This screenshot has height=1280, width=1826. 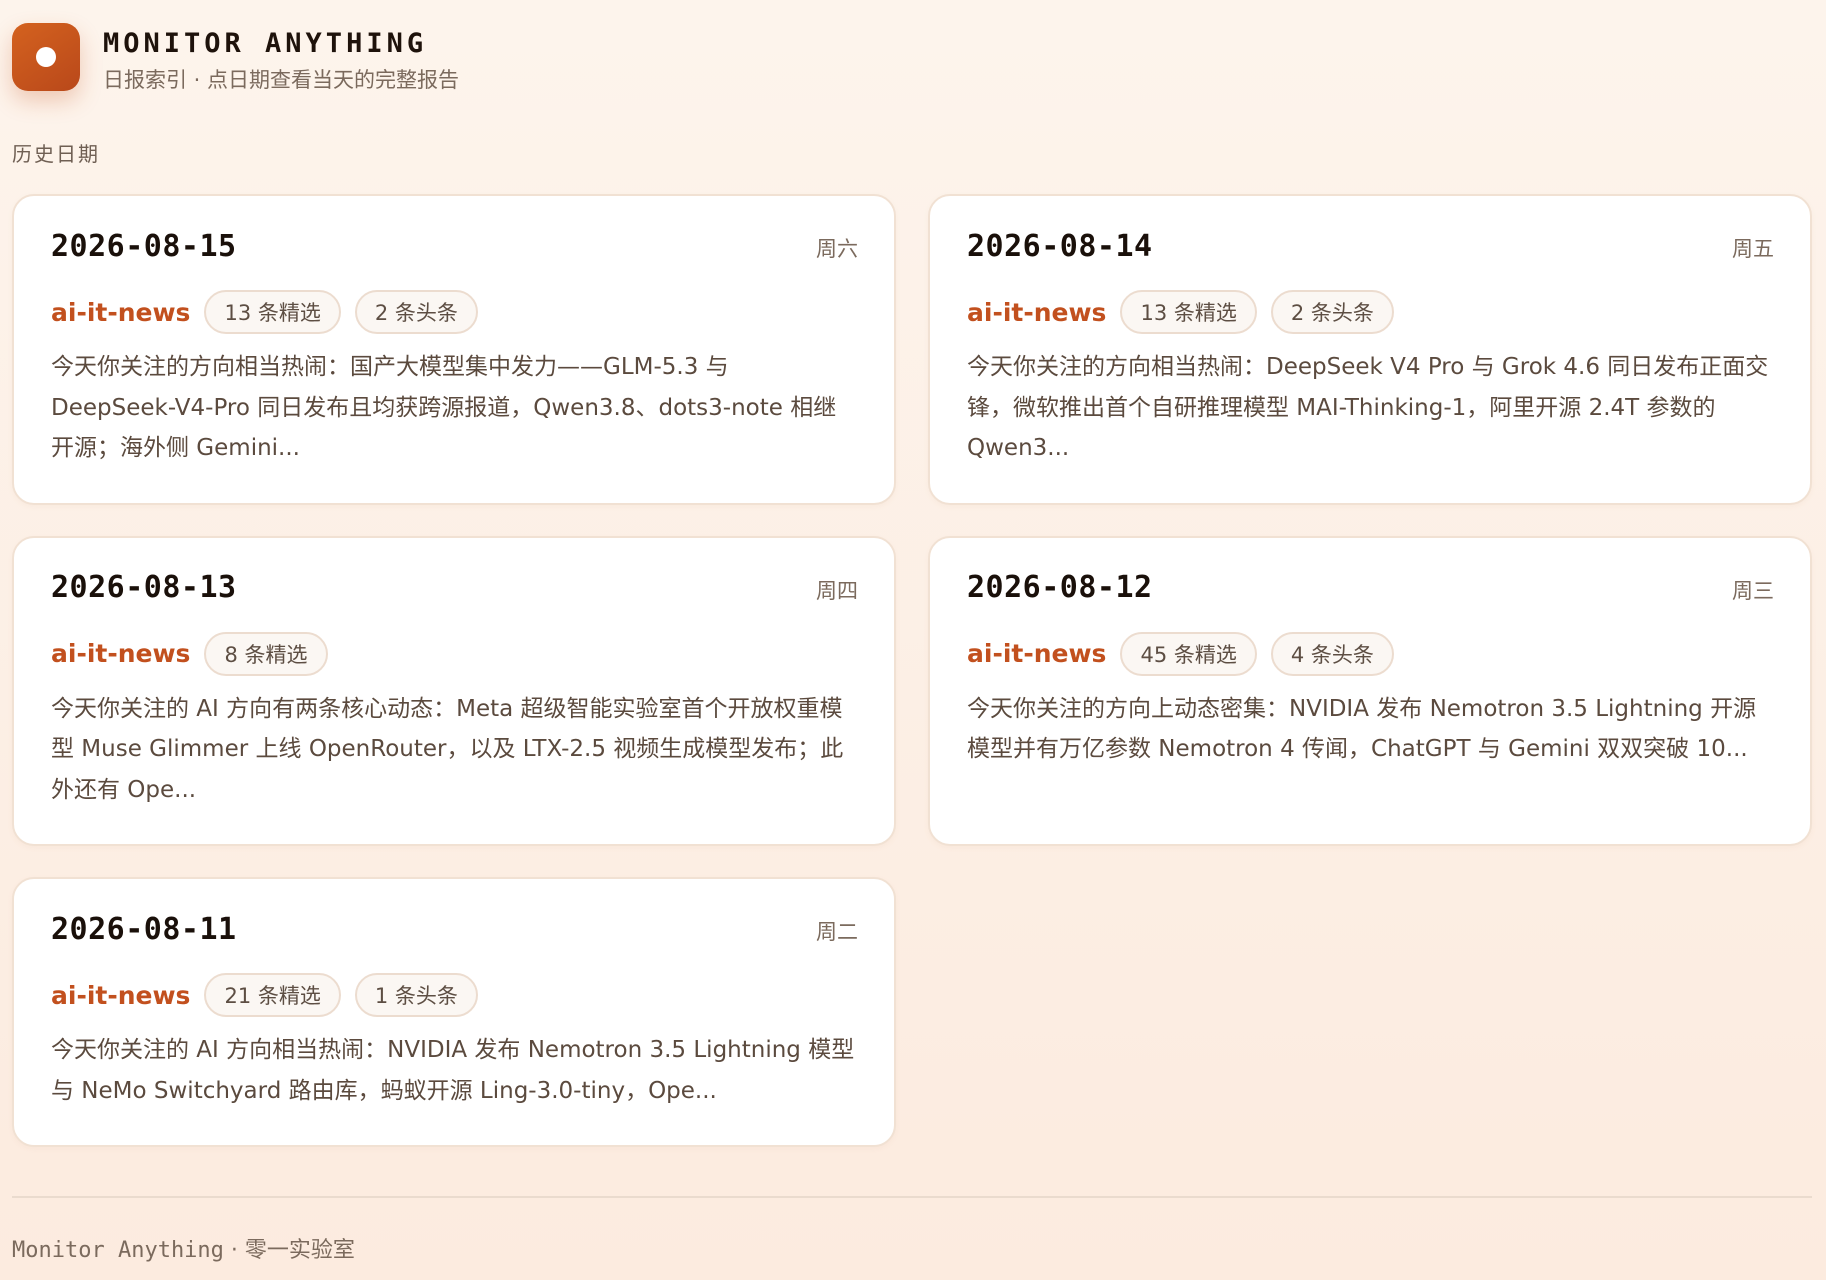 I want to click on report-weekday: 周四, so click(x=837, y=590).